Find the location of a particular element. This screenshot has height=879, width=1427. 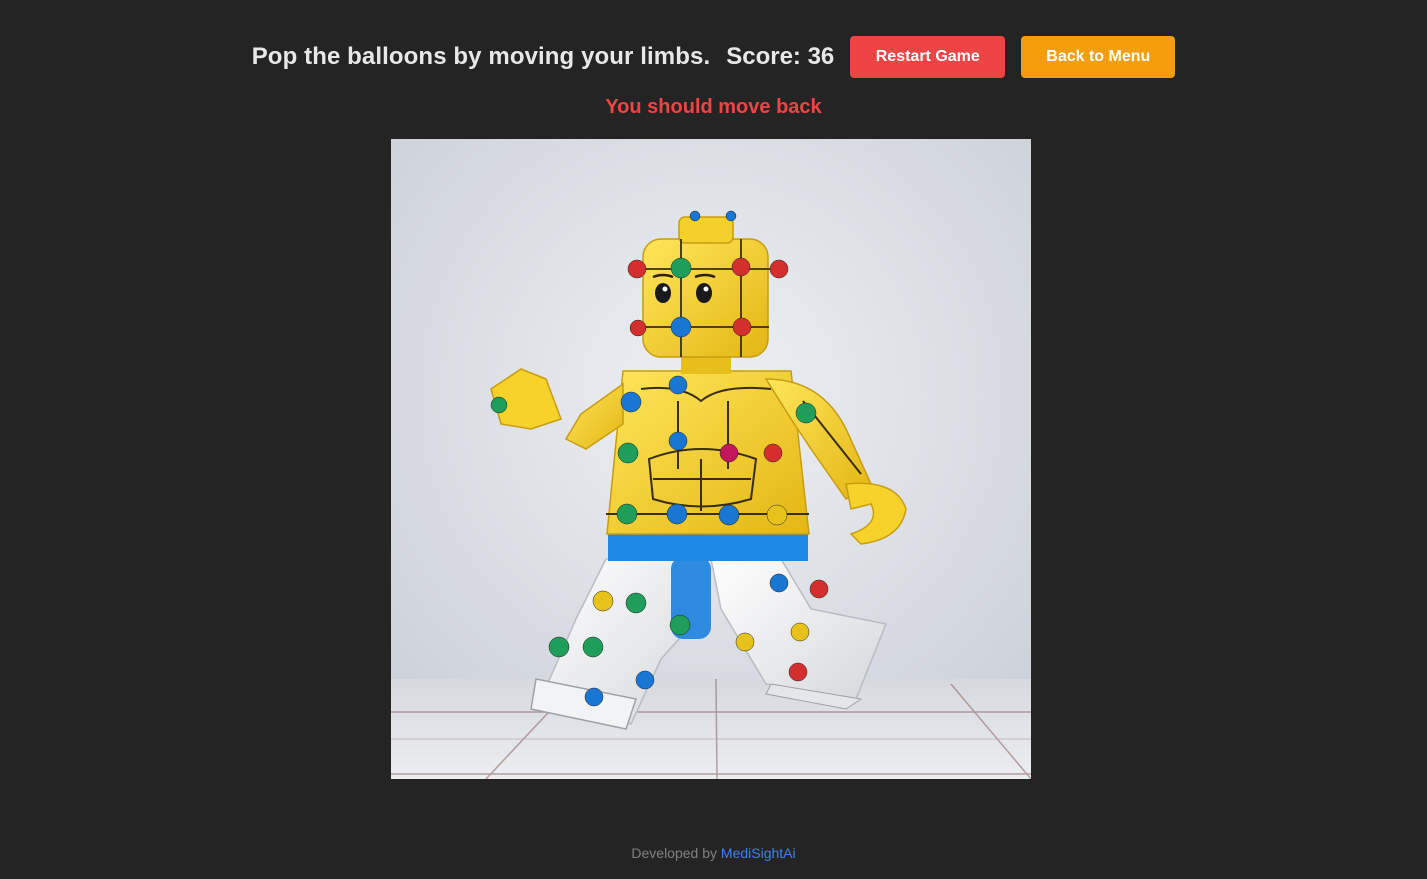

brand-link: MediSightAi is located at coordinates (758, 853).